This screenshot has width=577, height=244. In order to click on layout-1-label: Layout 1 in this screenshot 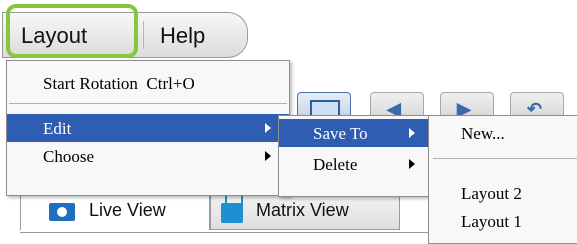, I will do `click(491, 221)`.